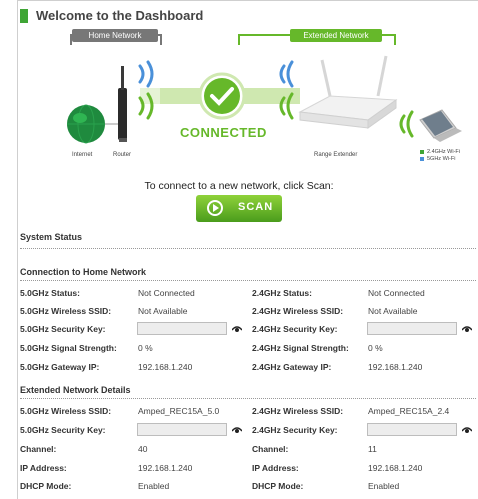  I want to click on home-24g-signal-label: 2.4GHz Signal Strength:, so click(300, 348).